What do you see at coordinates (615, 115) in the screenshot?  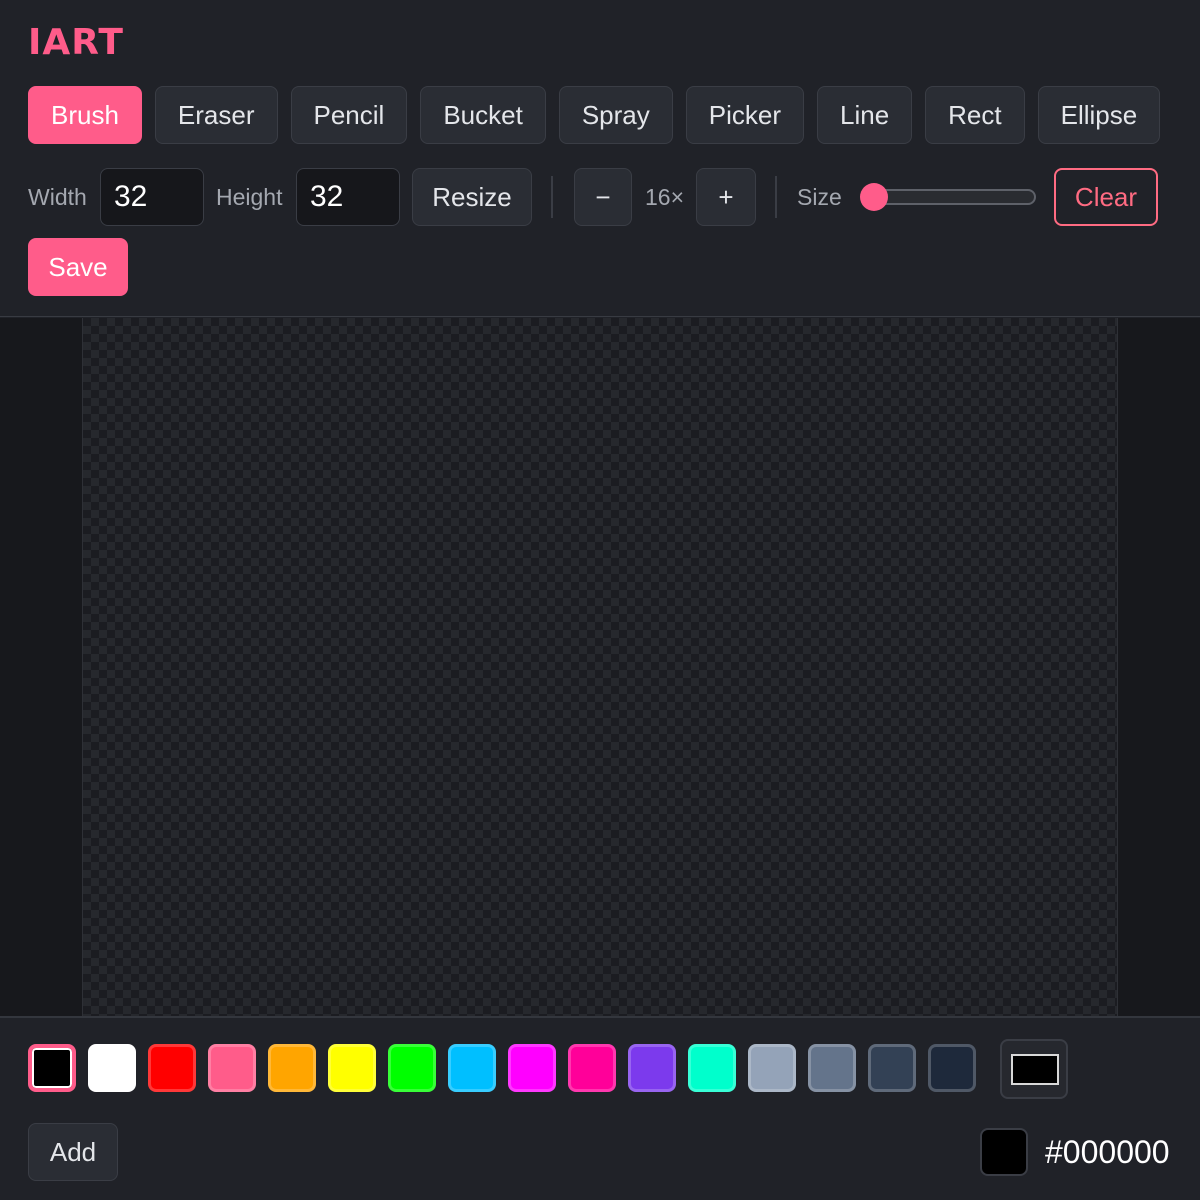 I see `tool-spray-button: Spray` at bounding box center [615, 115].